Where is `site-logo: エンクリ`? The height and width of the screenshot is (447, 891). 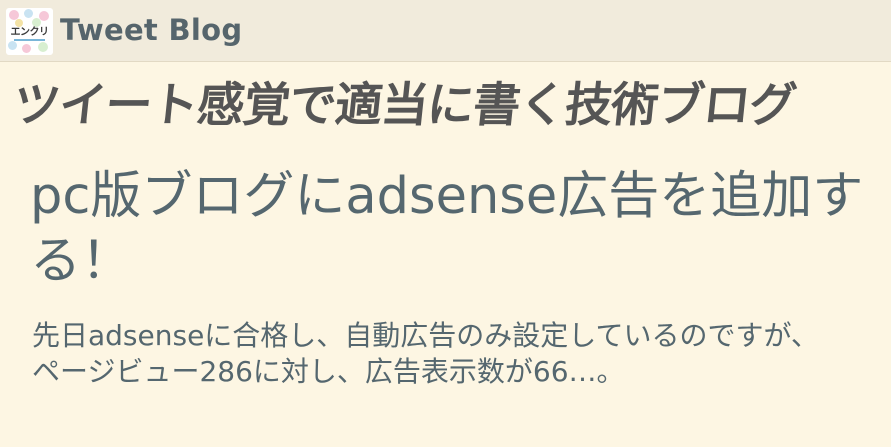 site-logo: エンクリ is located at coordinates (29, 31).